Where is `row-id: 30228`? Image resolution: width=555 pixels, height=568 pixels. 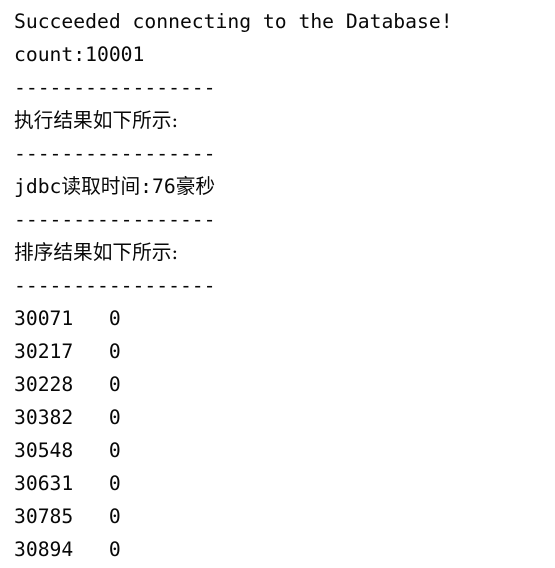
row-id: 30228 is located at coordinates (44, 384).